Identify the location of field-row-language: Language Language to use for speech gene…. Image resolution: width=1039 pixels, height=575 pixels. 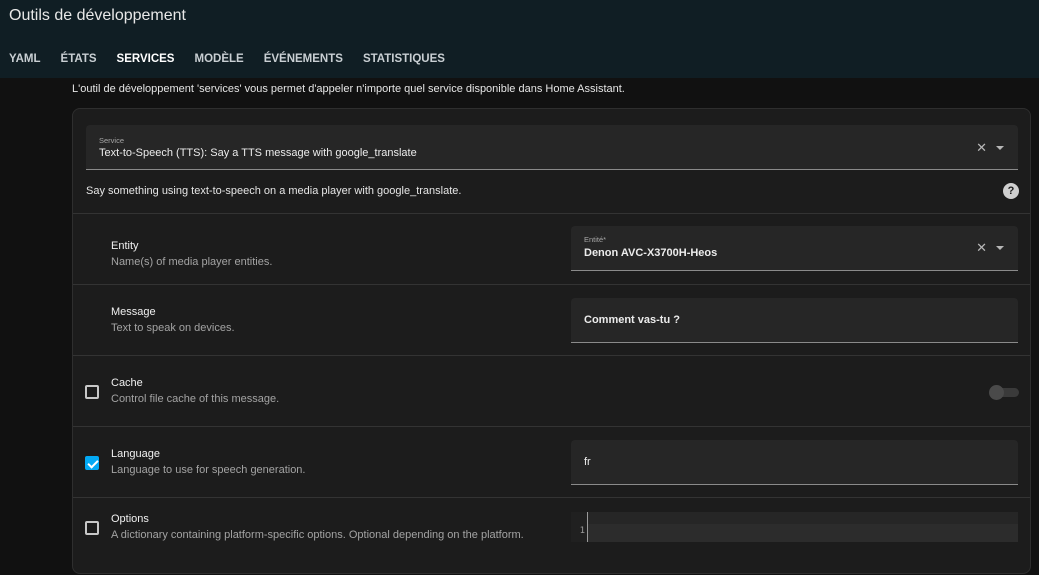
(551, 462).